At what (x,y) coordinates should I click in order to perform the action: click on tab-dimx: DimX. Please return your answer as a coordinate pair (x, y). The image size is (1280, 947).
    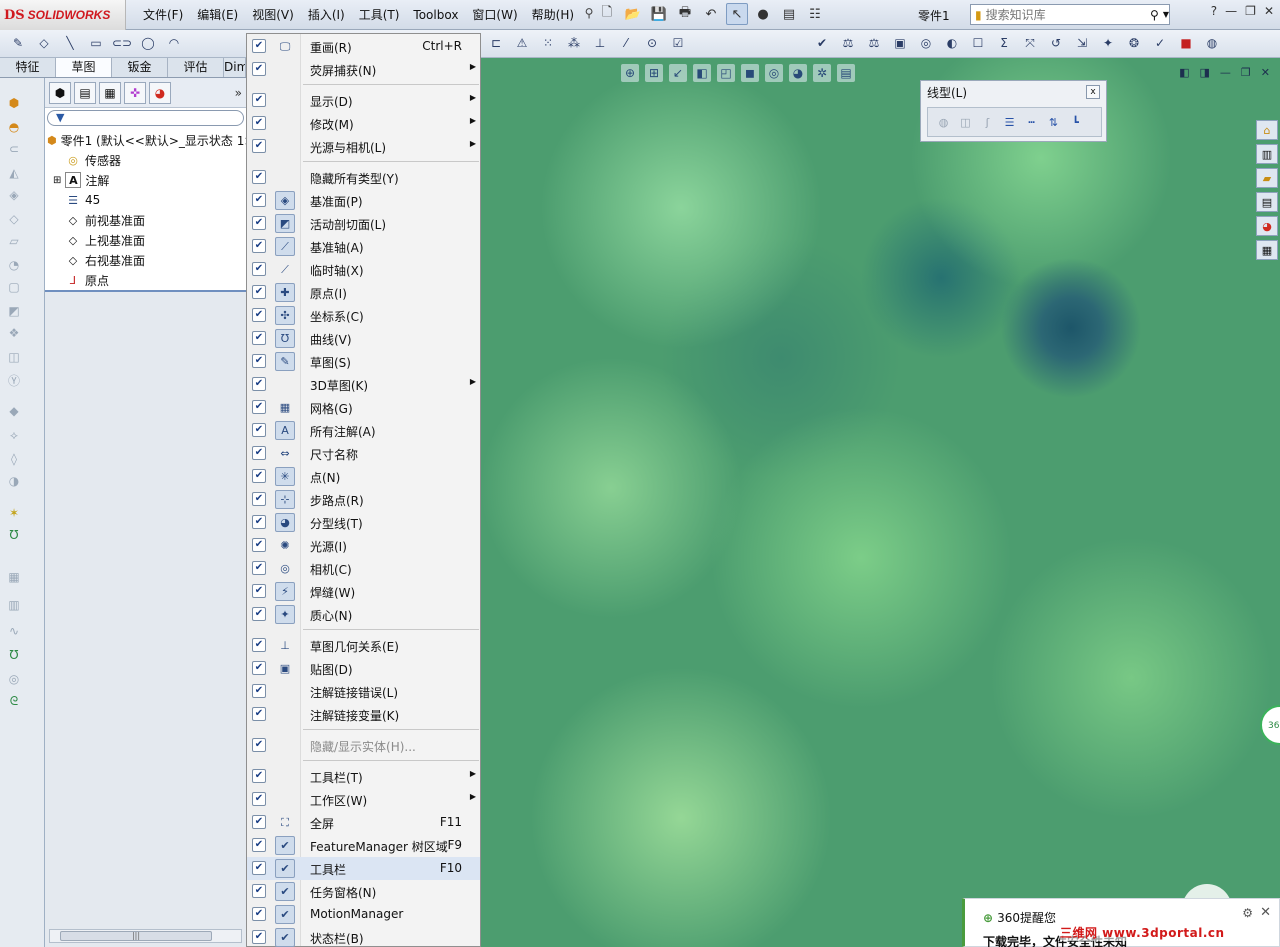
    Looking at the image, I should click on (235, 67).